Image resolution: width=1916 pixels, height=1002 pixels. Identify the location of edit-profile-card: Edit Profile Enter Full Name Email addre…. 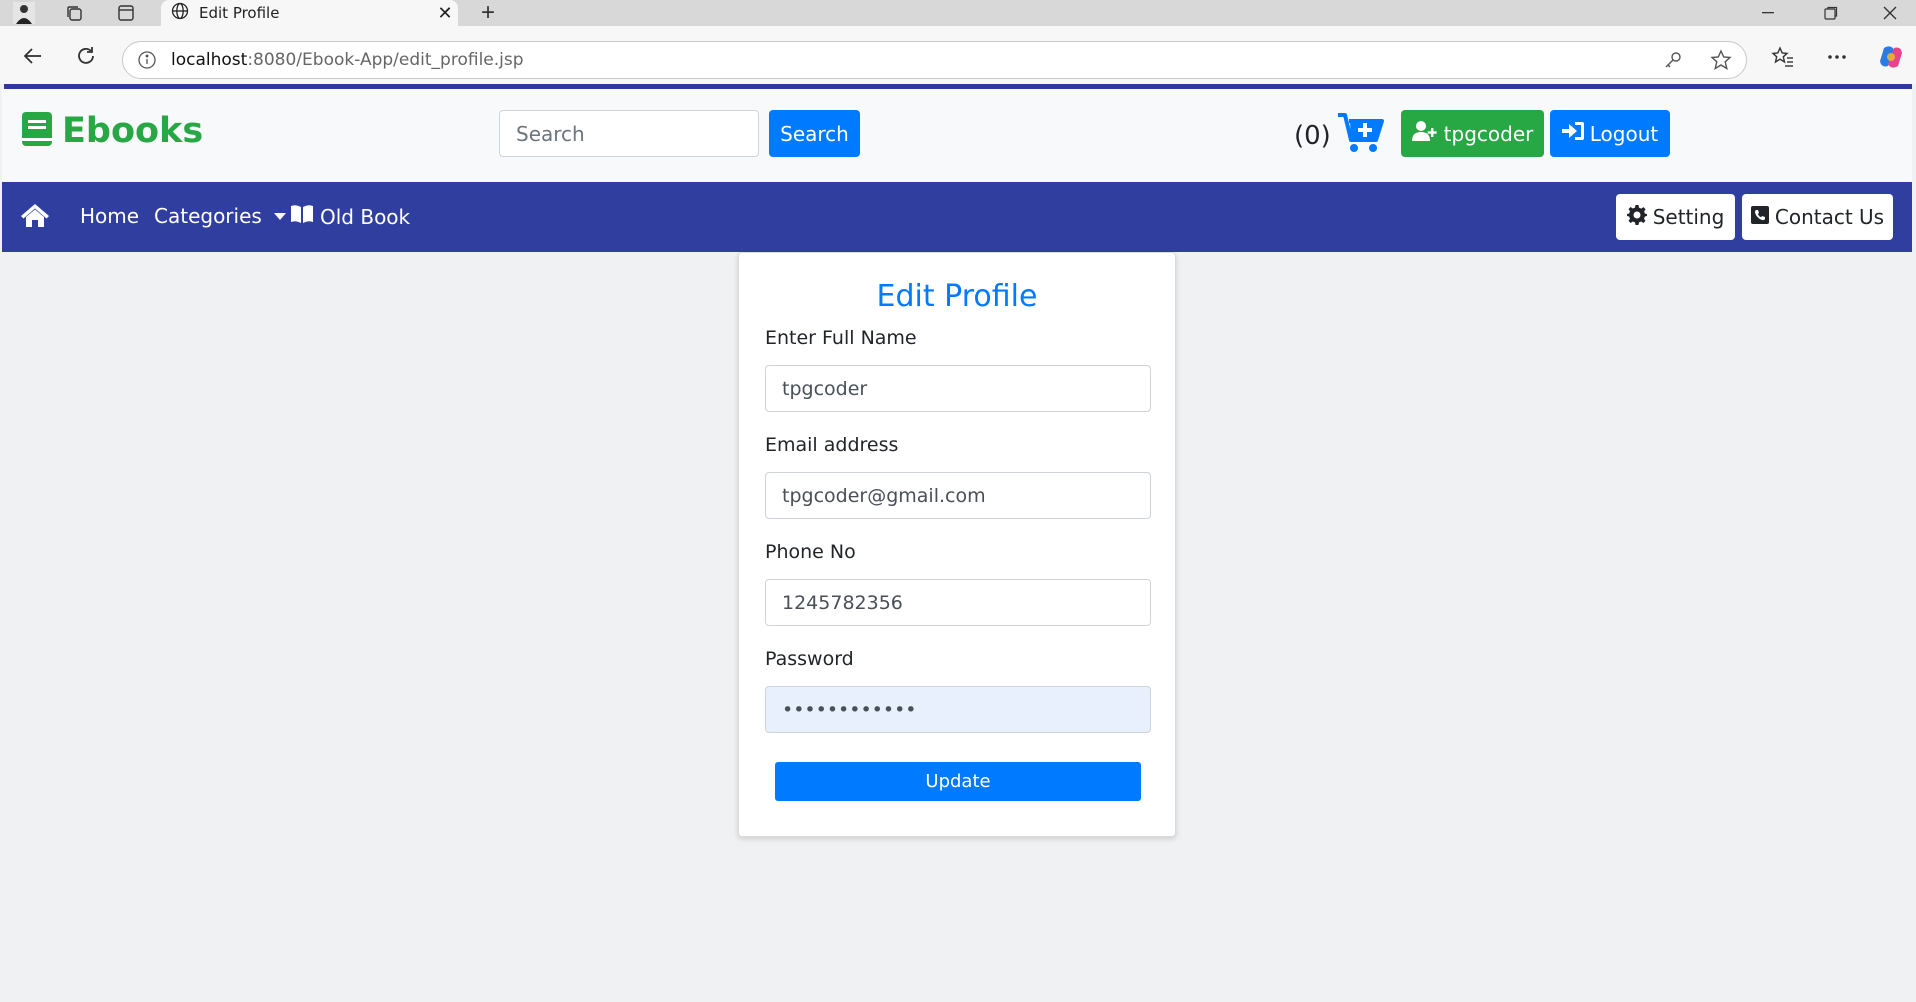
(957, 544).